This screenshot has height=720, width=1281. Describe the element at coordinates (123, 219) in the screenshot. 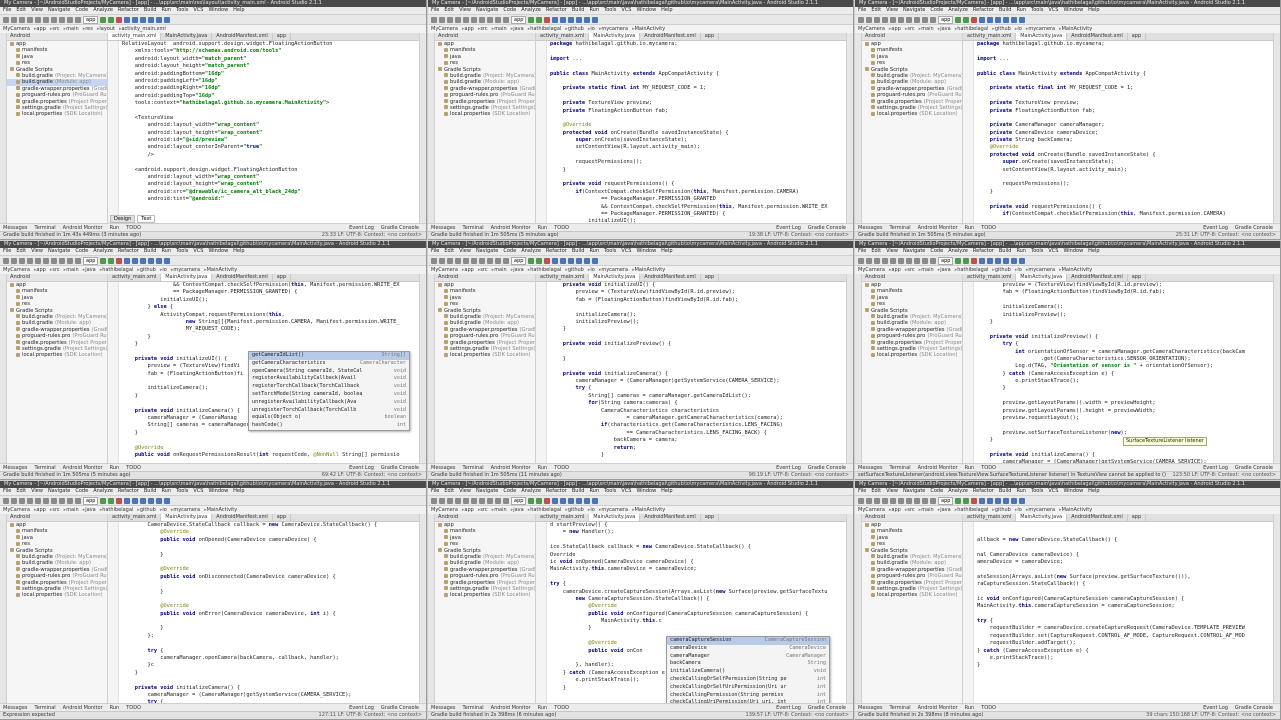

I see `layout-mode-tab: Design` at that location.